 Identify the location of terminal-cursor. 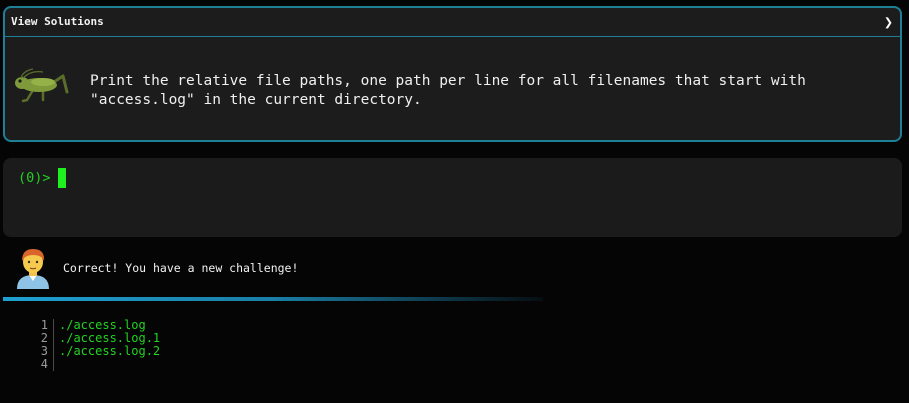
(62, 178).